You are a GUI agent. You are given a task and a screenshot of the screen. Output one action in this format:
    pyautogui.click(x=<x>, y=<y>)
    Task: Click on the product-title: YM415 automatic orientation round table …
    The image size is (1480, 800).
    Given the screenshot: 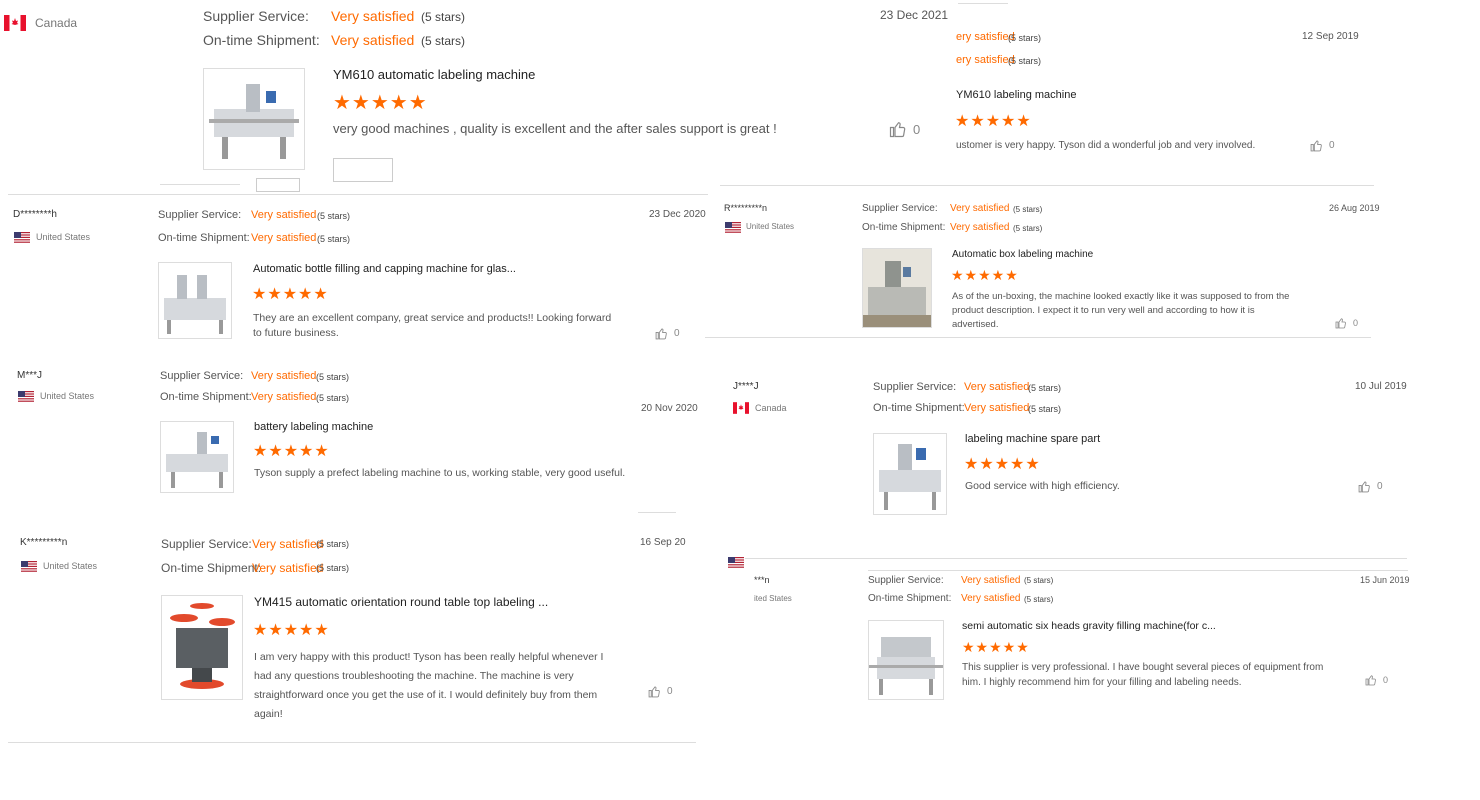 What is the action you would take?
    pyautogui.click(x=401, y=602)
    